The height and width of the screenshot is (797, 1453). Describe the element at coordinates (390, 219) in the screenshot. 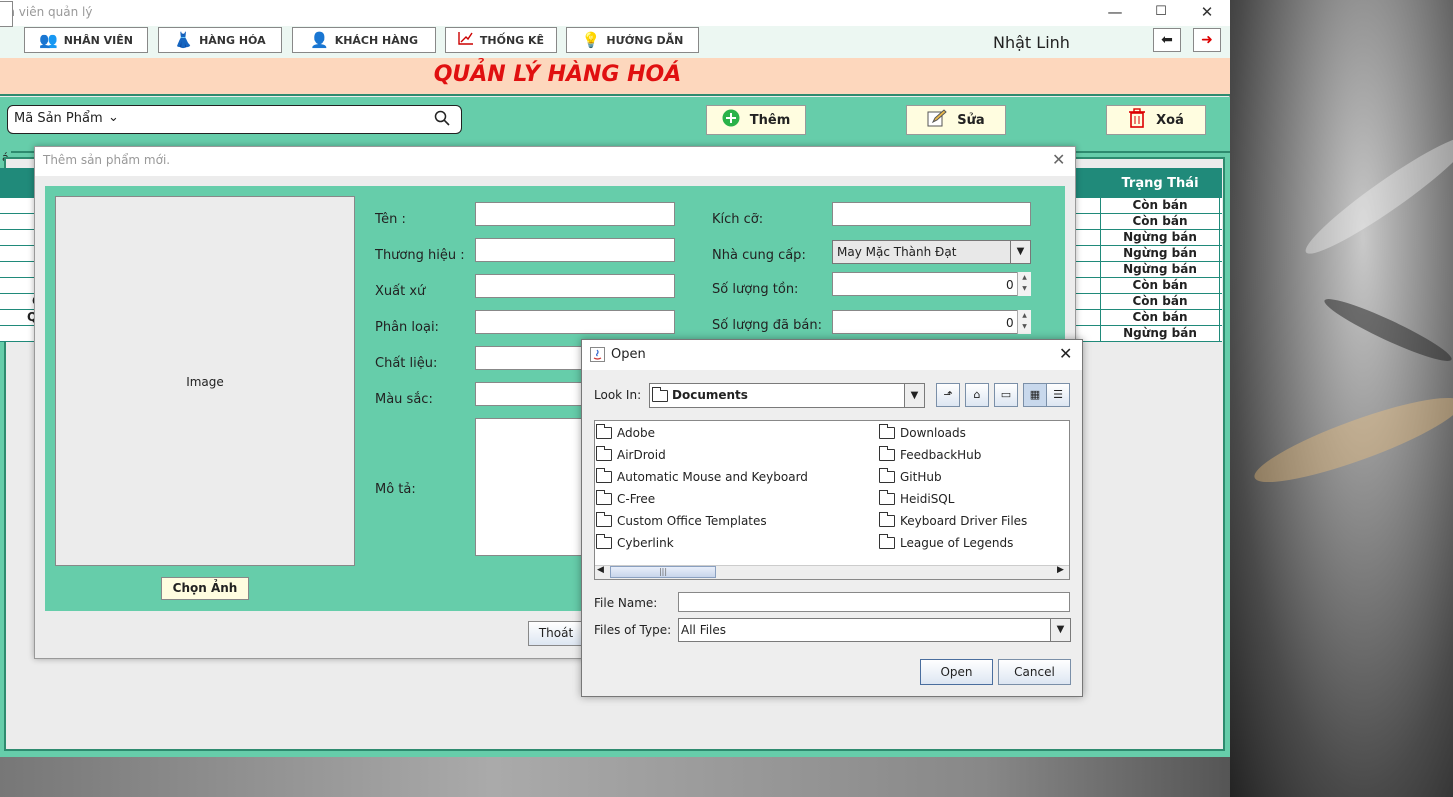

I see `name-label: Tên :` at that location.